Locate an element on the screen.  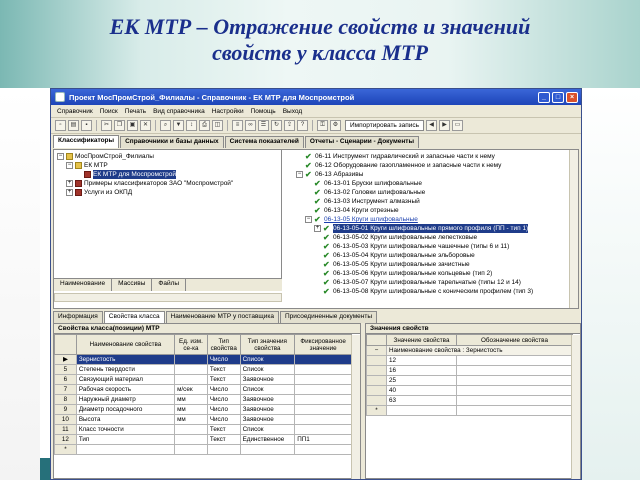
properties-icon: ☰ is located at coordinates (263, 125).